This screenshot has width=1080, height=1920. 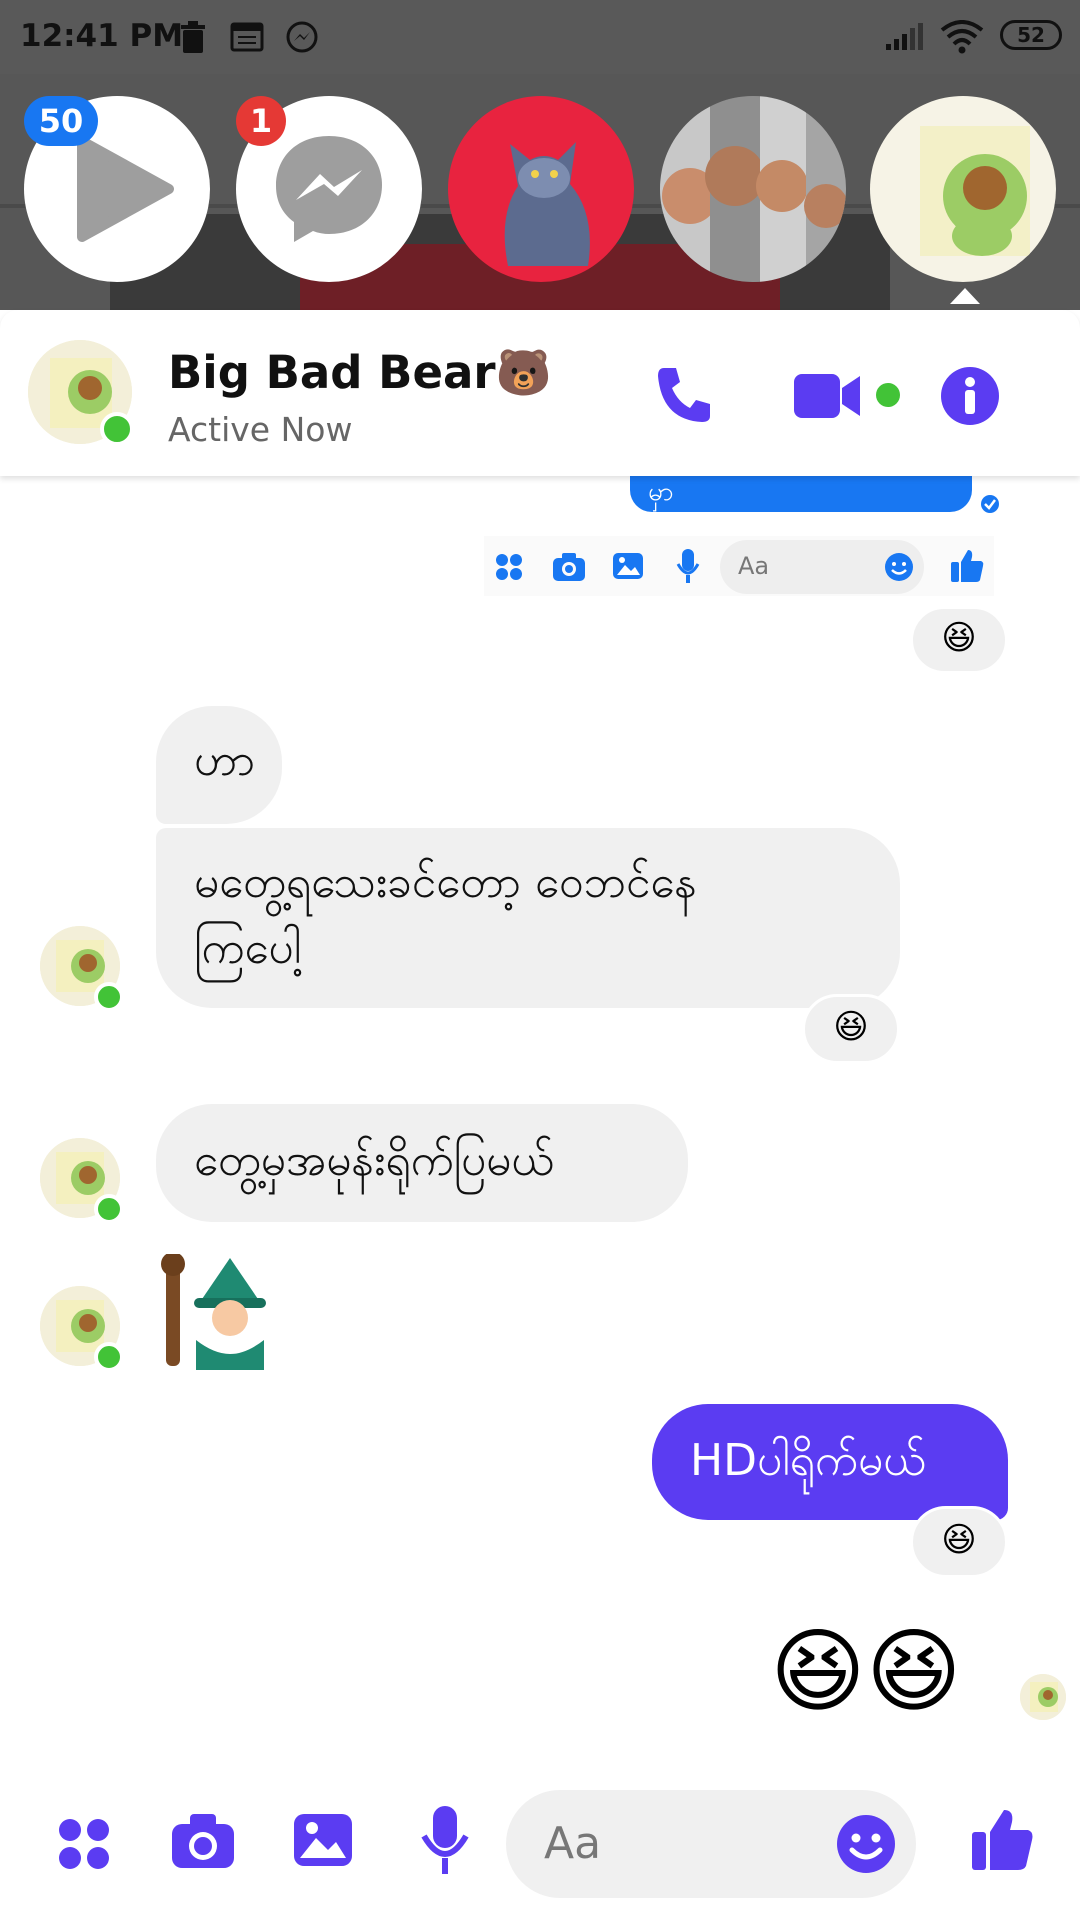 What do you see at coordinates (247, 37) in the screenshot?
I see `calendar-icon` at bounding box center [247, 37].